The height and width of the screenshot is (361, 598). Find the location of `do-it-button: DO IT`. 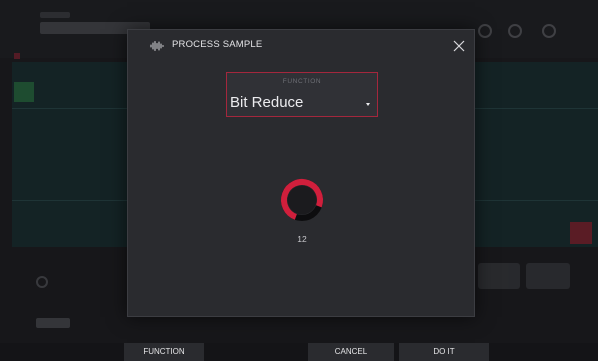

do-it-button: DO IT is located at coordinates (444, 352).